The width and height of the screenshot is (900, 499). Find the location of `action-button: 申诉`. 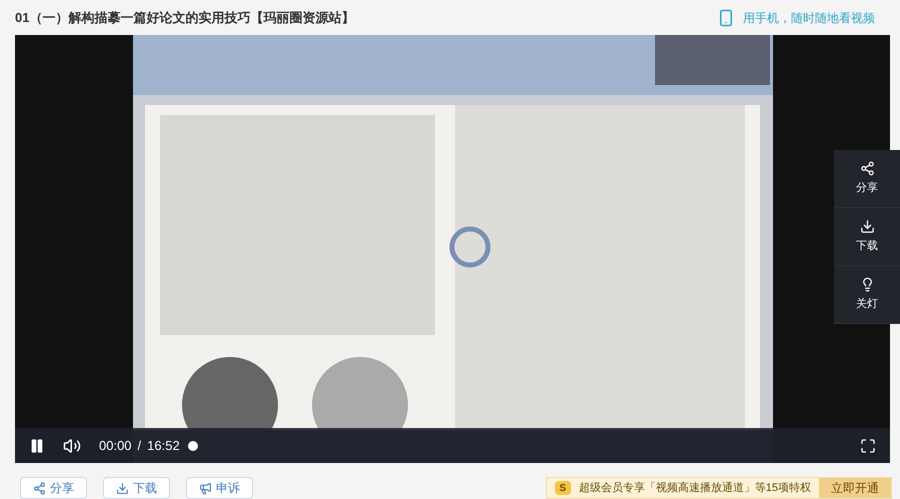

action-button: 申诉 is located at coordinates (219, 488).